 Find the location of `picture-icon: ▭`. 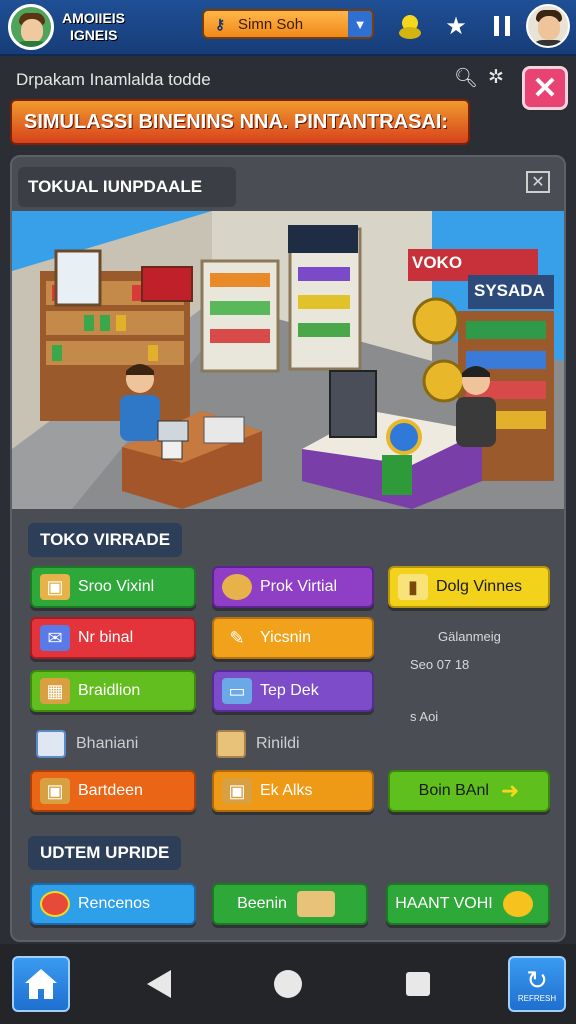

picture-icon: ▭ is located at coordinates (237, 691).